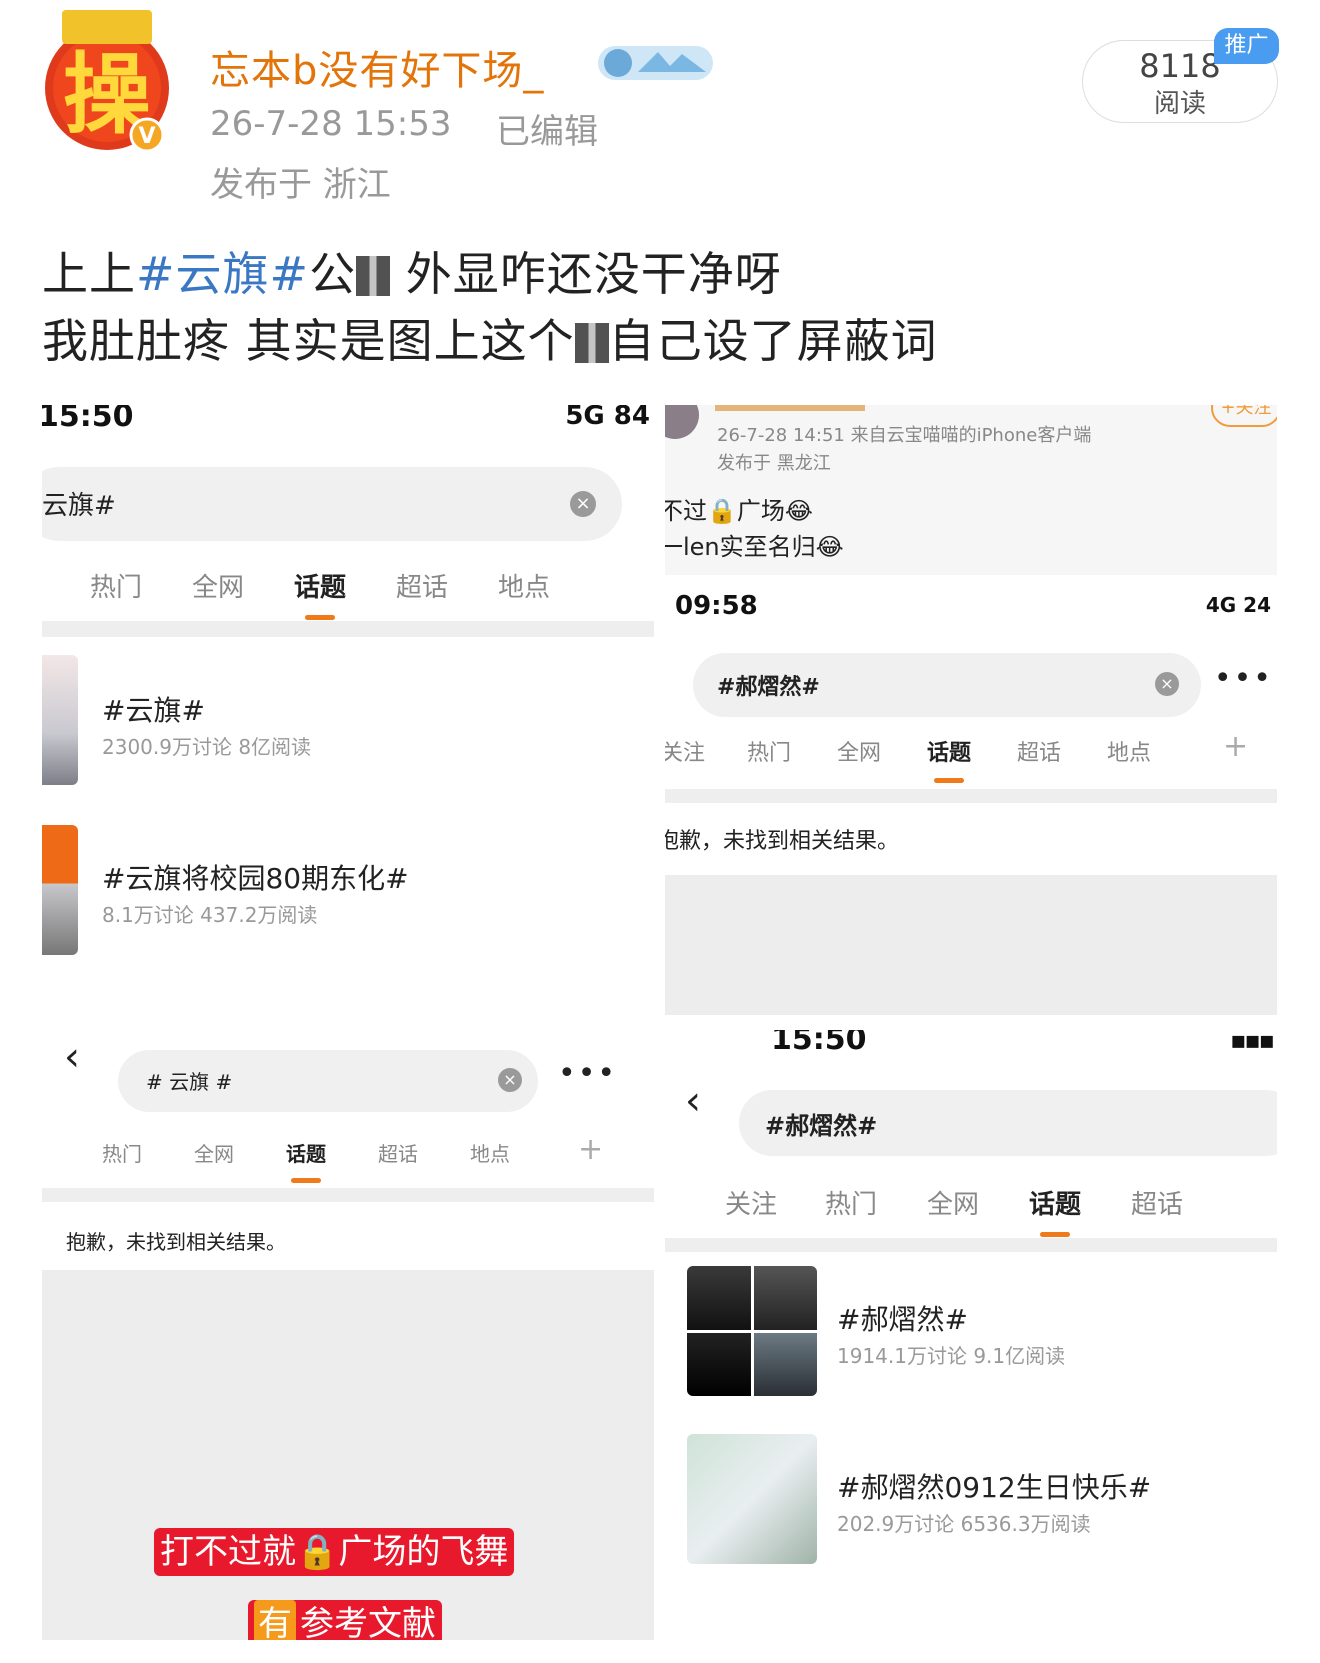  I want to click on tab-bar: 热门 全网 话题 超话 地点 +, so click(348, 1157).